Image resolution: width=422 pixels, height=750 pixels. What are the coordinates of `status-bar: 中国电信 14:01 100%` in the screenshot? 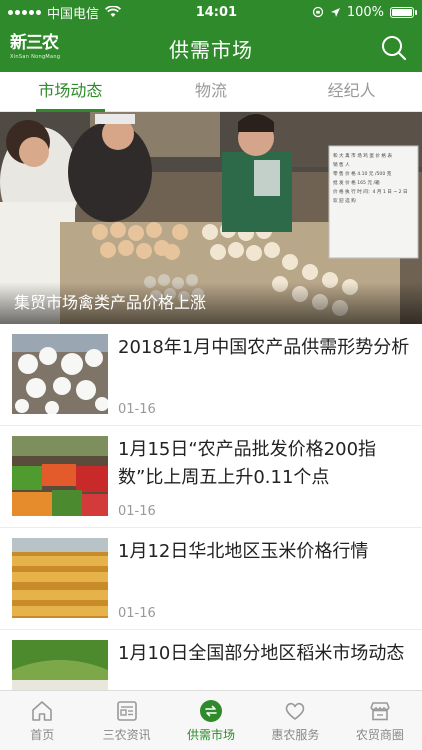 It's located at (211, 12).